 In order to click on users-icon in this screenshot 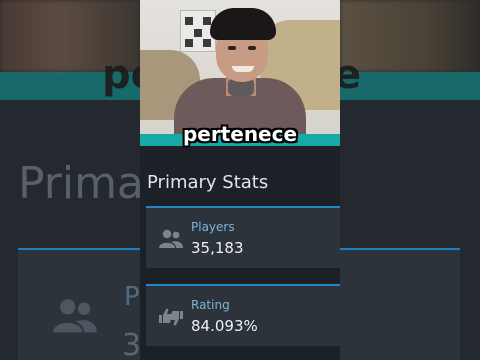, I will do `click(171, 238)`.